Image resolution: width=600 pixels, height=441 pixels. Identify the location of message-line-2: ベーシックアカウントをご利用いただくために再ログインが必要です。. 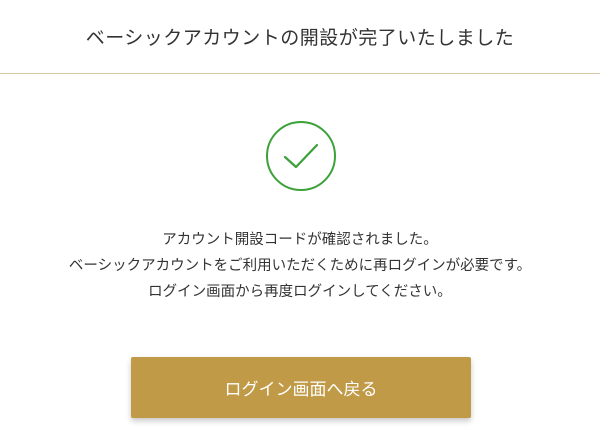
(300, 266).